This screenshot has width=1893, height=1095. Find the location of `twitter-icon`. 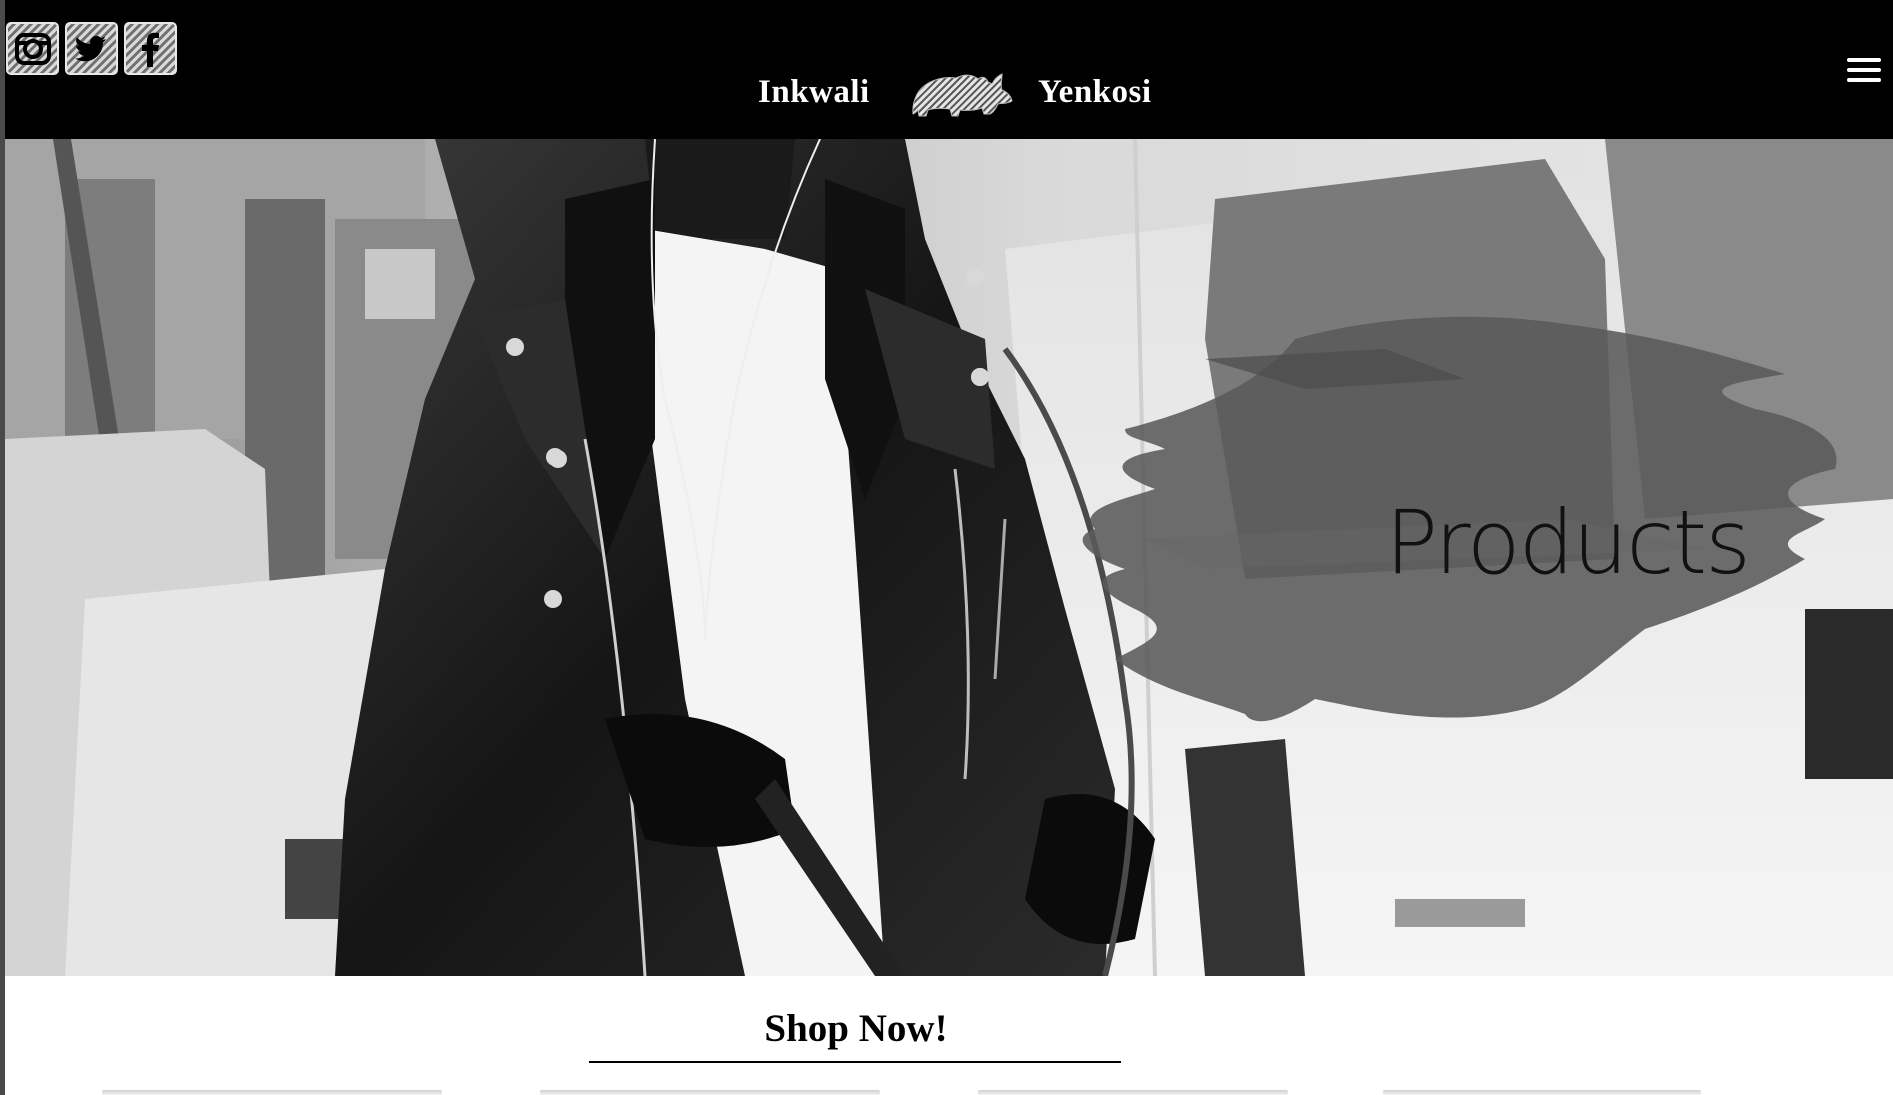

twitter-icon is located at coordinates (90, 48).